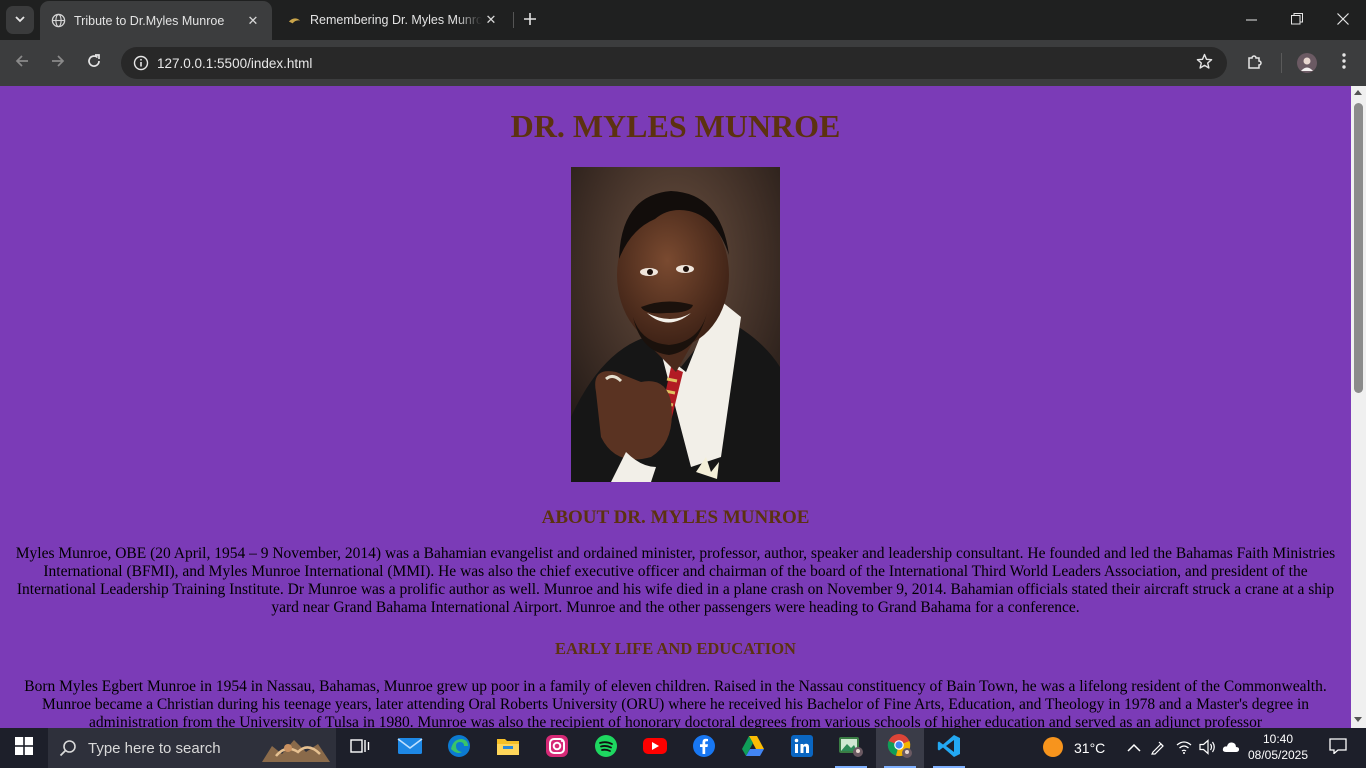 The height and width of the screenshot is (768, 1366). What do you see at coordinates (296, 748) in the screenshot?
I see `search-highlight-illustration` at bounding box center [296, 748].